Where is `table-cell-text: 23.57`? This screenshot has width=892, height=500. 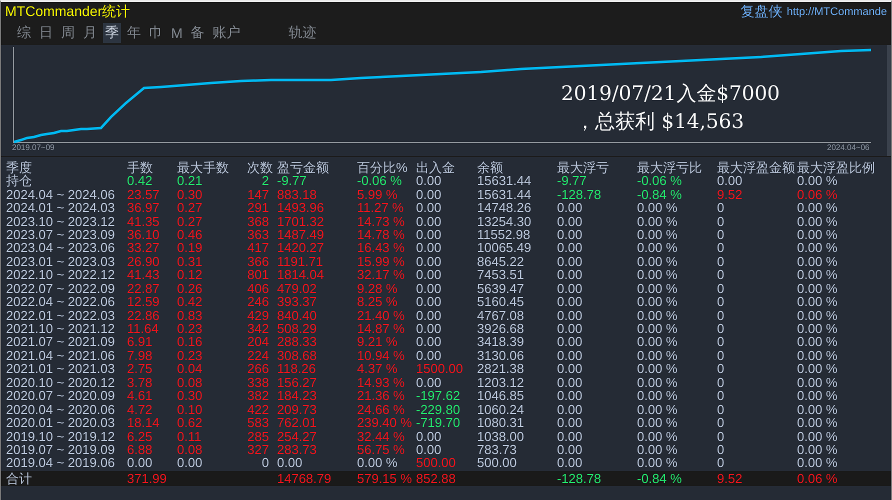
table-cell-text: 23.57 is located at coordinates (144, 194).